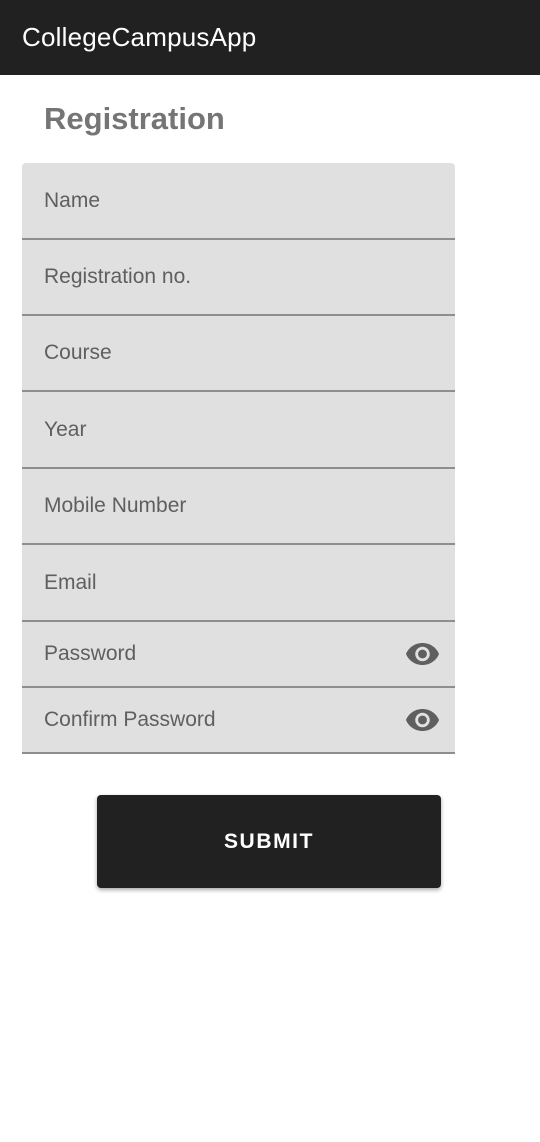  What do you see at coordinates (238, 430) in the screenshot?
I see `year-field: Year` at bounding box center [238, 430].